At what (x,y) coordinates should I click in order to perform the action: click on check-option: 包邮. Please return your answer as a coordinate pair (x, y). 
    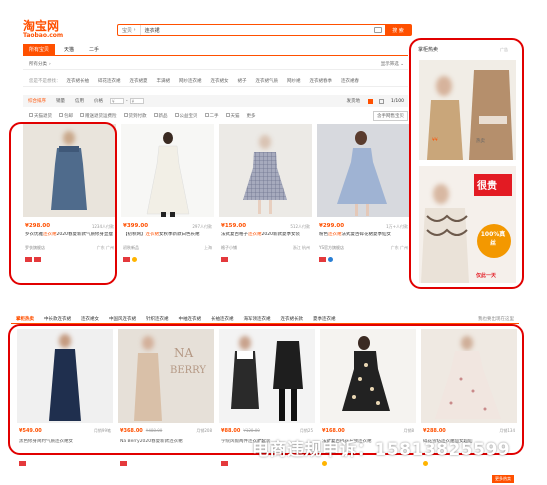
    Looking at the image, I should click on (66, 116).